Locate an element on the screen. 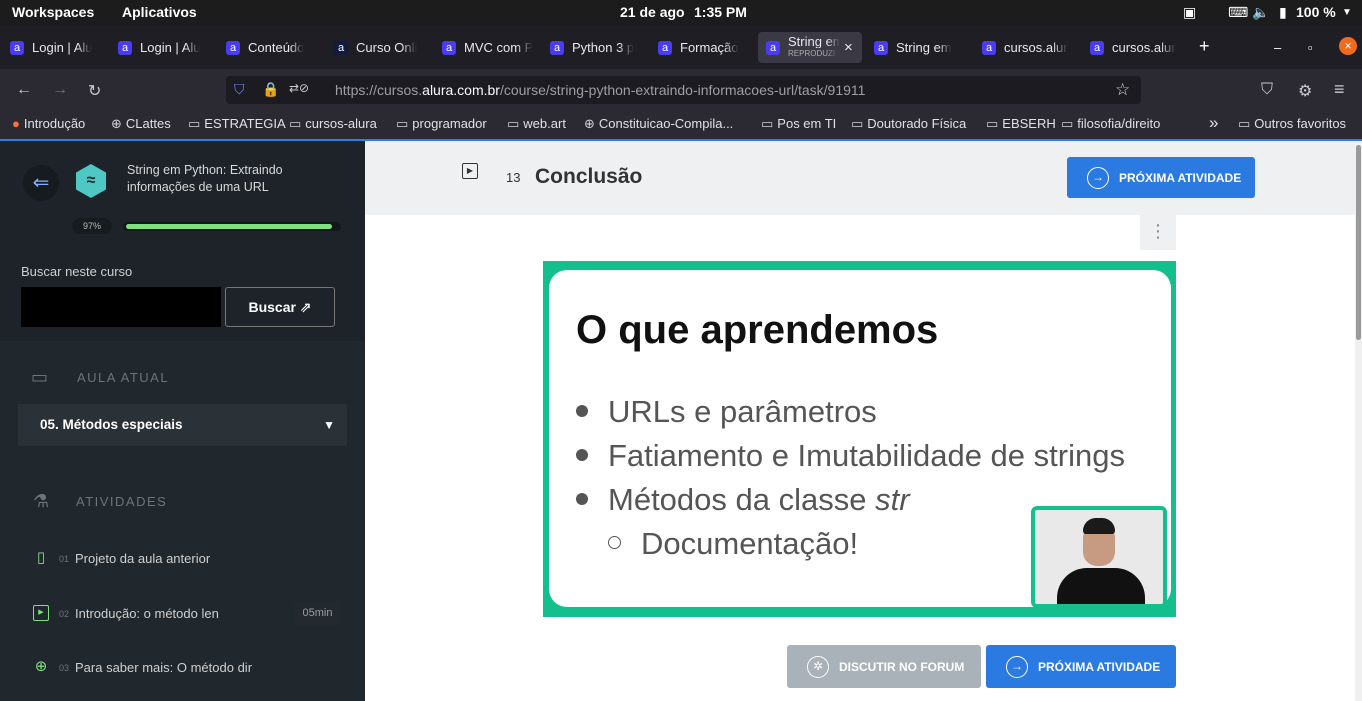  next-activity-button-top: → PRÓXIMA ATIVIDADE is located at coordinates (1161, 177).